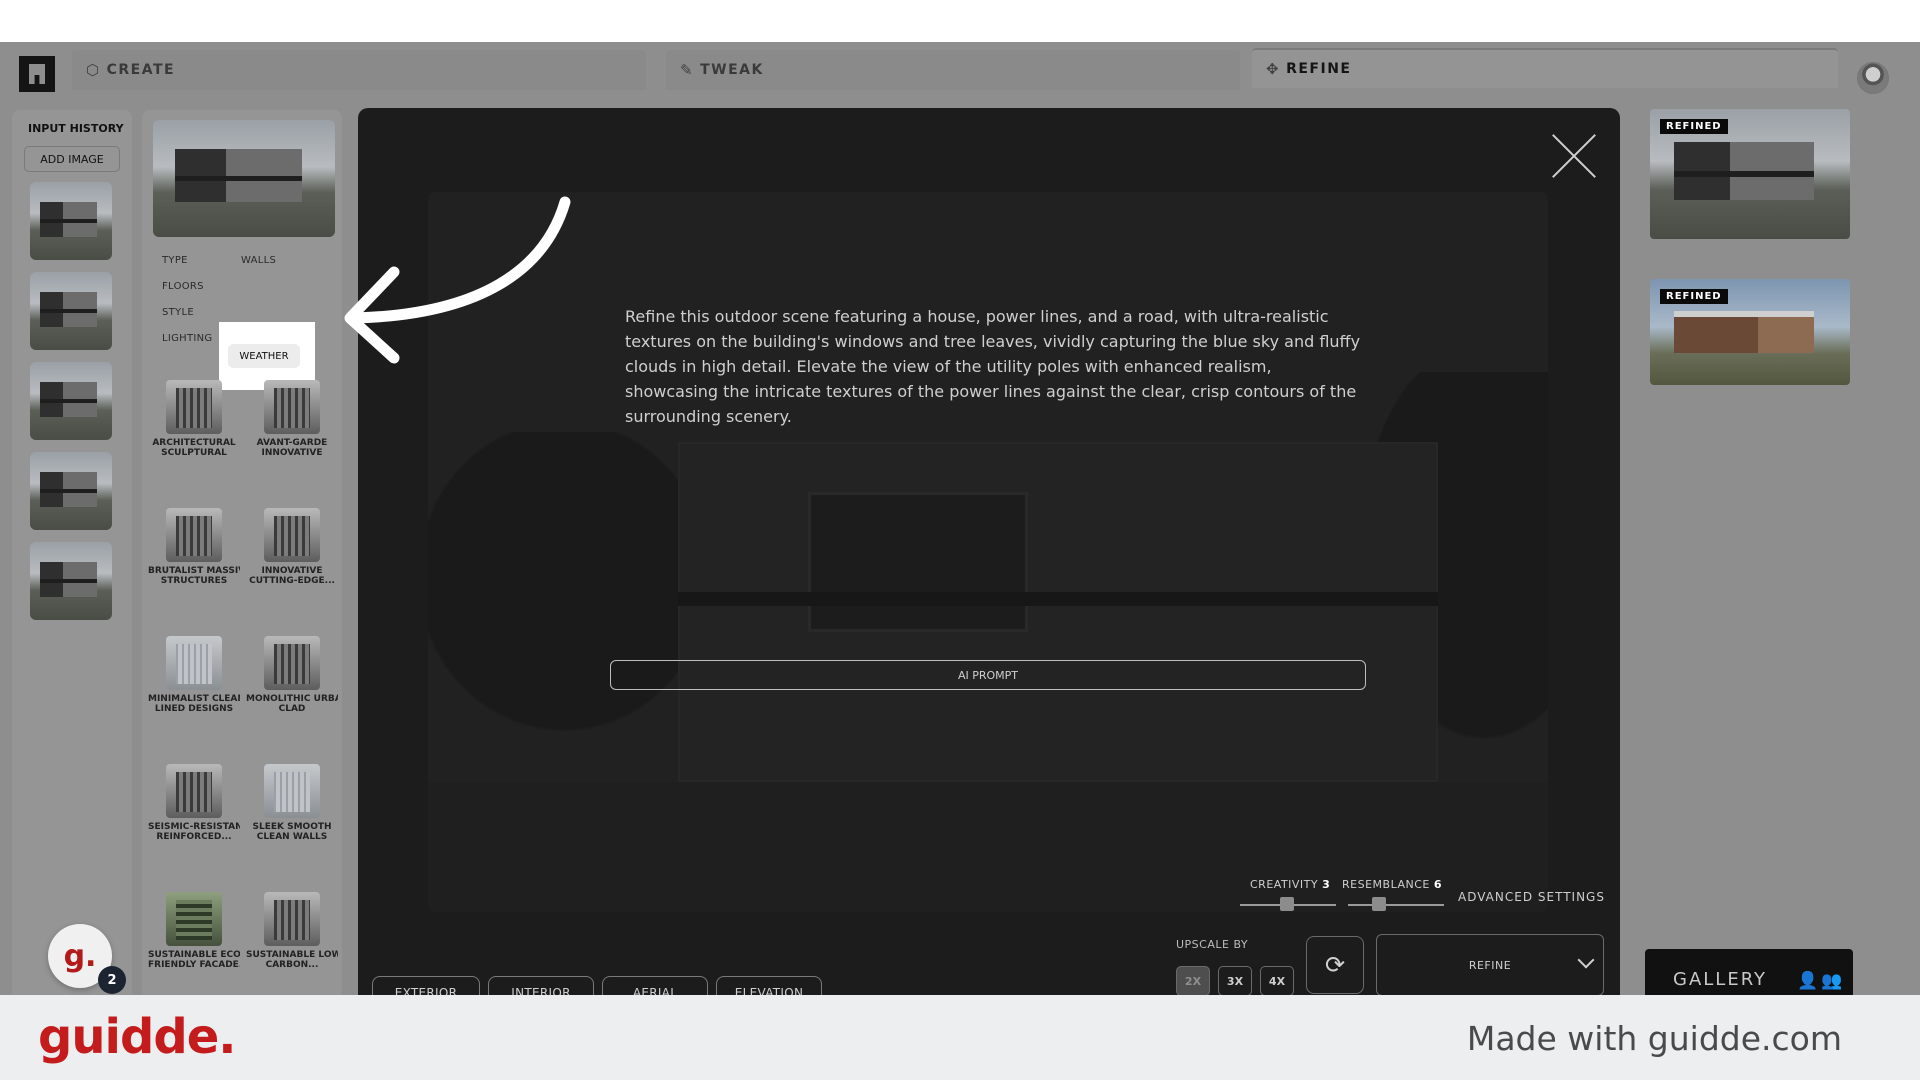 The image size is (1920, 1080). I want to click on app-logo, so click(37, 74).